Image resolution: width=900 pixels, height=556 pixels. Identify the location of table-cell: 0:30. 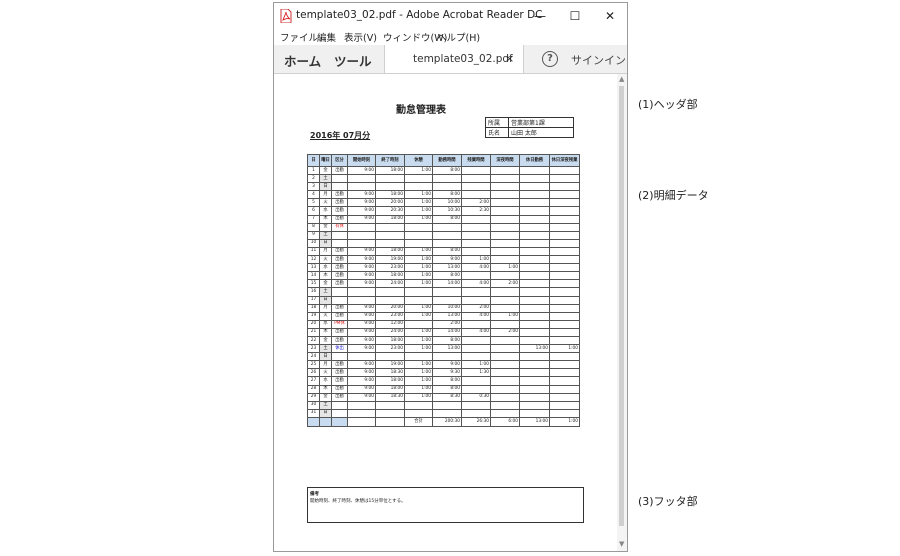
(476, 397).